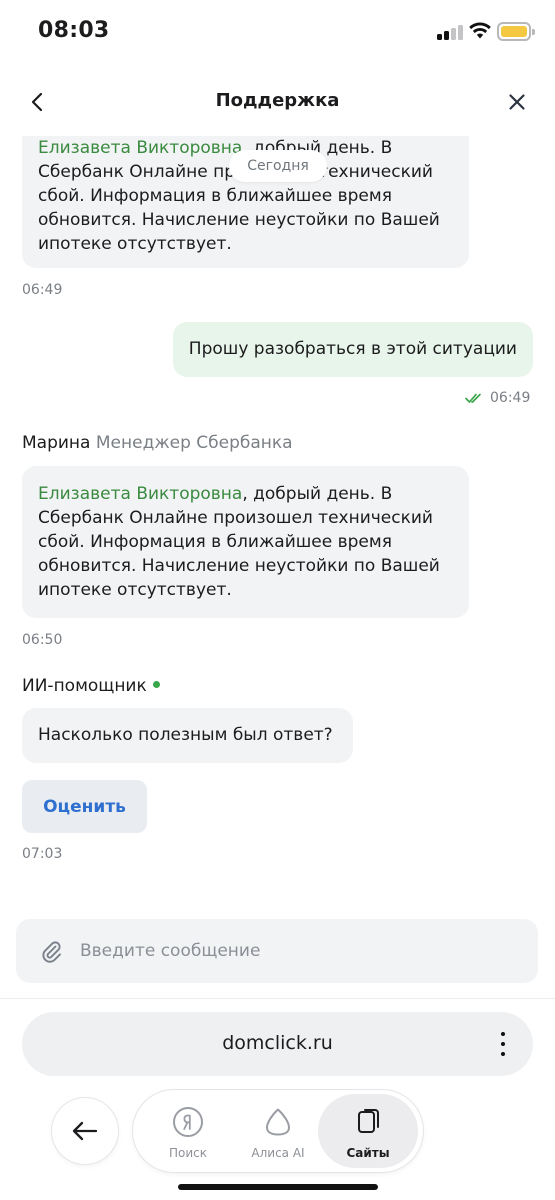  I want to click on sender-role: Менеджер Сбербанка, so click(194, 443).